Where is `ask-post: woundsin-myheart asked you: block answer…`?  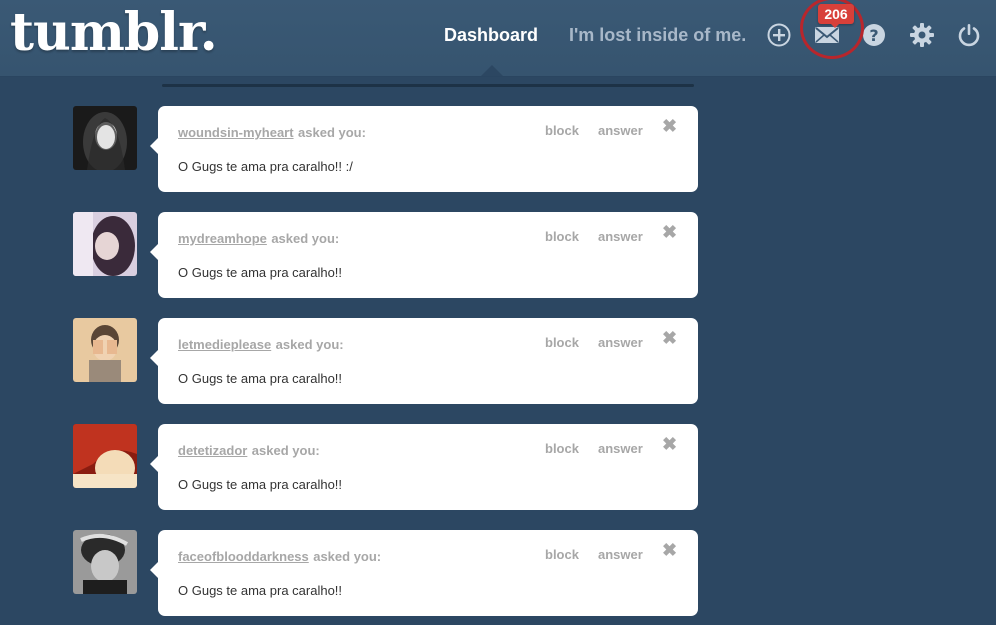
ask-post: woundsin-myheart asked you: block answer… is located at coordinates (498, 151).